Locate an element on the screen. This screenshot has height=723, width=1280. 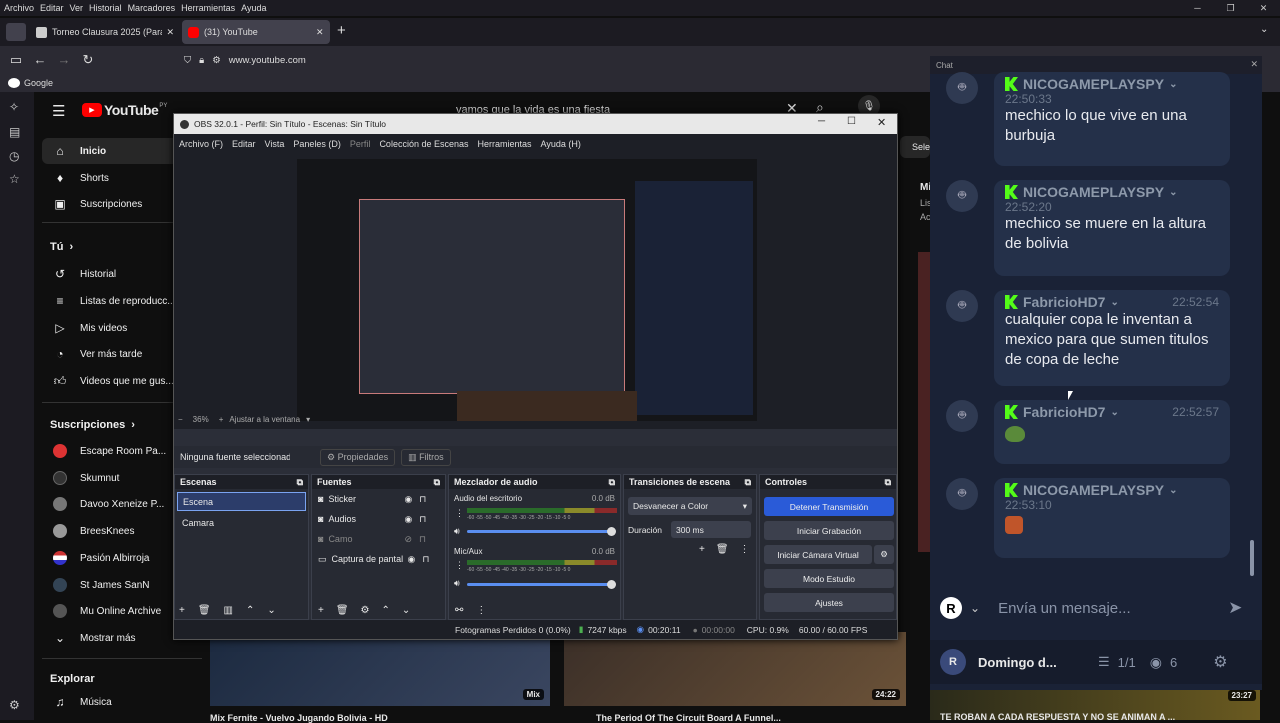
filters-button: ▥ Filtros is located at coordinates (426, 457).